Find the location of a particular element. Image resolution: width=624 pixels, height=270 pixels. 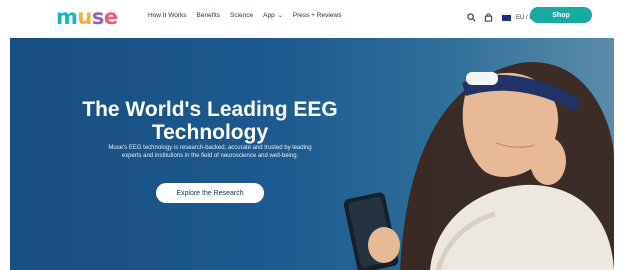

nav-press-reviews: Press + Reviews is located at coordinates (317, 15).